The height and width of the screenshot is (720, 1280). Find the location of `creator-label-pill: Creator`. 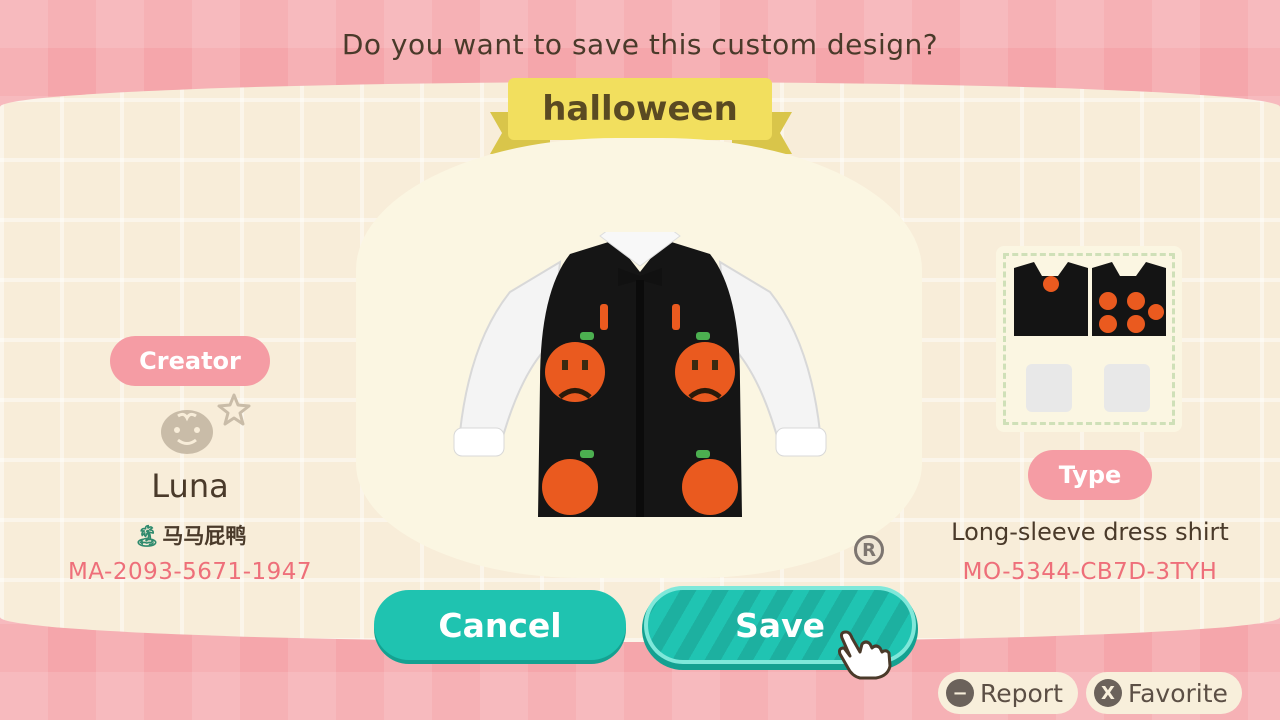

creator-label-pill: Creator is located at coordinates (190, 361).